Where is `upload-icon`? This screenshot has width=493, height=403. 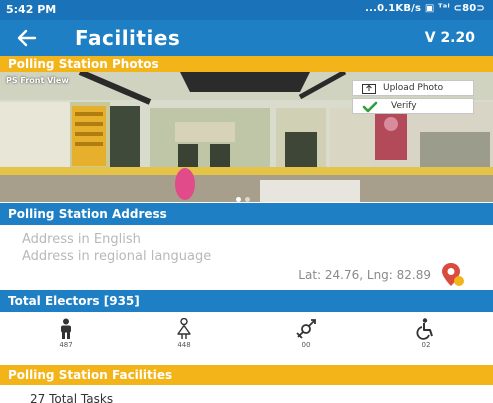
upload-icon is located at coordinates (369, 89).